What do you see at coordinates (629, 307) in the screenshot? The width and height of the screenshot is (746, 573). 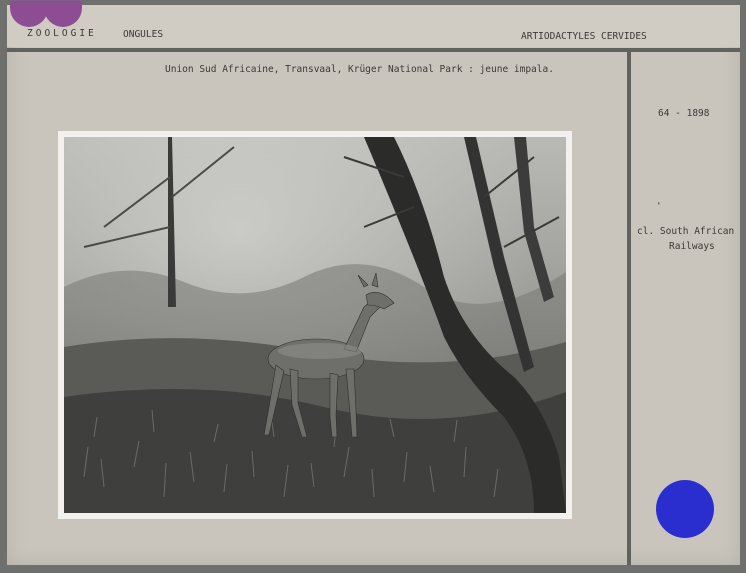 I see `vertical-rule` at bounding box center [629, 307].